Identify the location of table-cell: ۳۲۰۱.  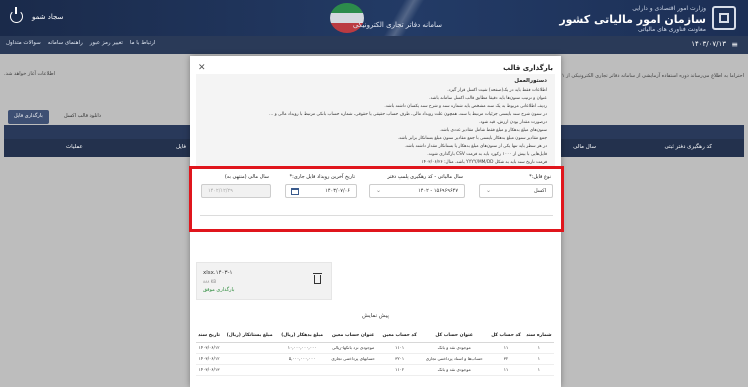
(400, 359).